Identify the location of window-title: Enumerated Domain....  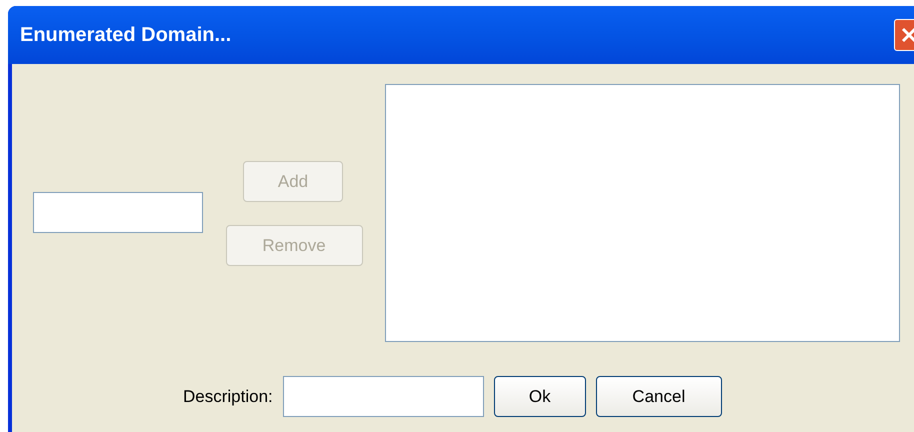
(126, 35).